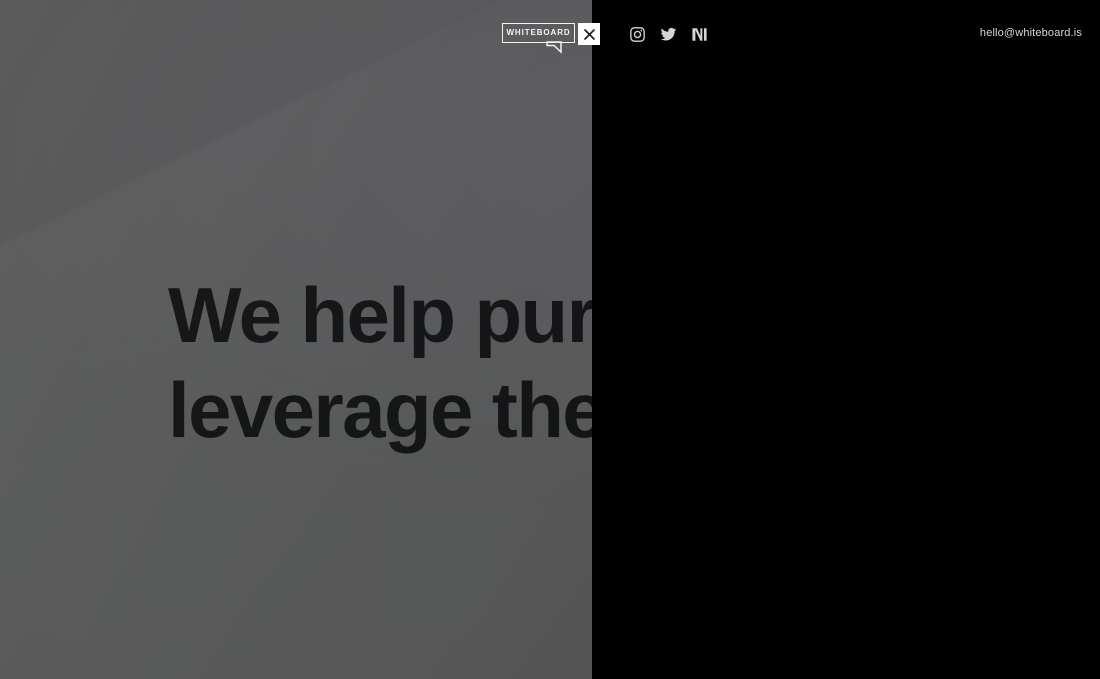 The image size is (1100, 679). I want to click on medium-icon, so click(699, 34).